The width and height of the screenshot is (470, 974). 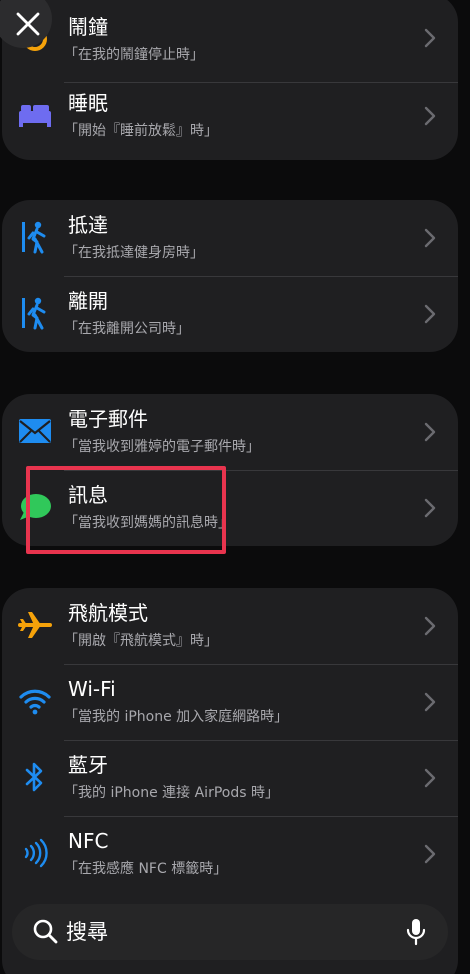 What do you see at coordinates (127, 329) in the screenshot?
I see `row-subtitle: 「在我離開公司時」` at bounding box center [127, 329].